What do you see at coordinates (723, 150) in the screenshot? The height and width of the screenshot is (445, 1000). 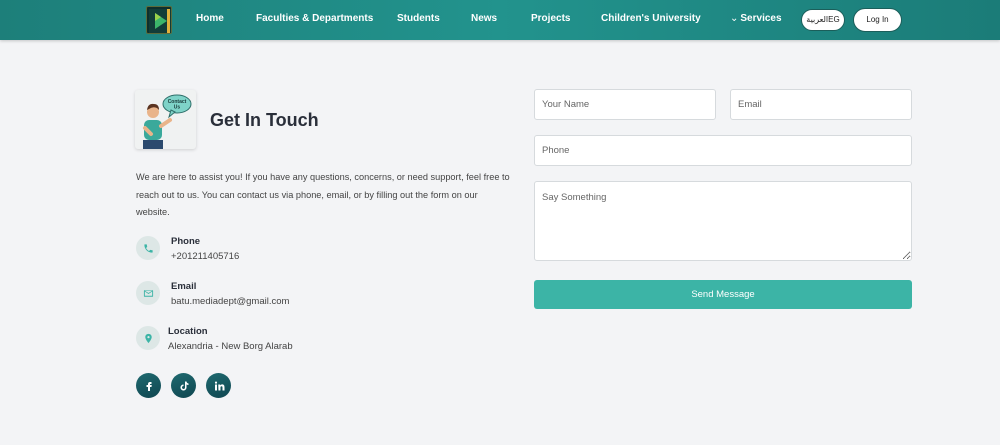 I see `phone-input` at bounding box center [723, 150].